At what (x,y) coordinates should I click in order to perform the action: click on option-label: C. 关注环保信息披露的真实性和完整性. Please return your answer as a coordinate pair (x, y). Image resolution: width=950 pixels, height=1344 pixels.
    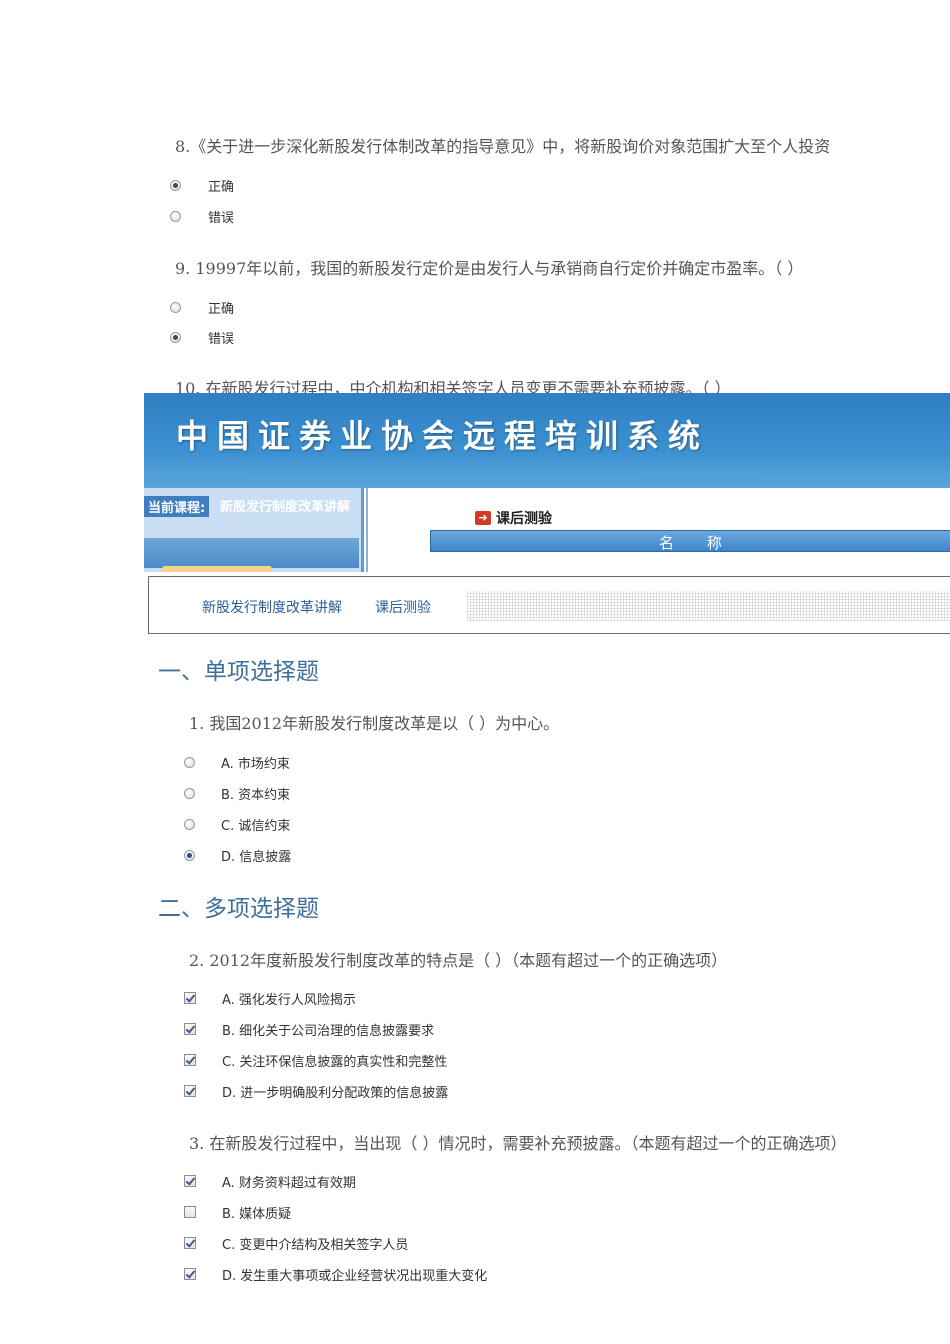
    Looking at the image, I should click on (335, 1062).